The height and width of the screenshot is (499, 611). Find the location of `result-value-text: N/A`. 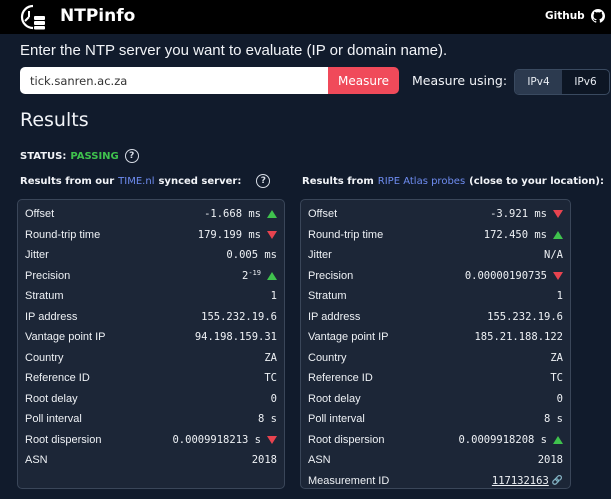

result-value-text: N/A is located at coordinates (553, 255).